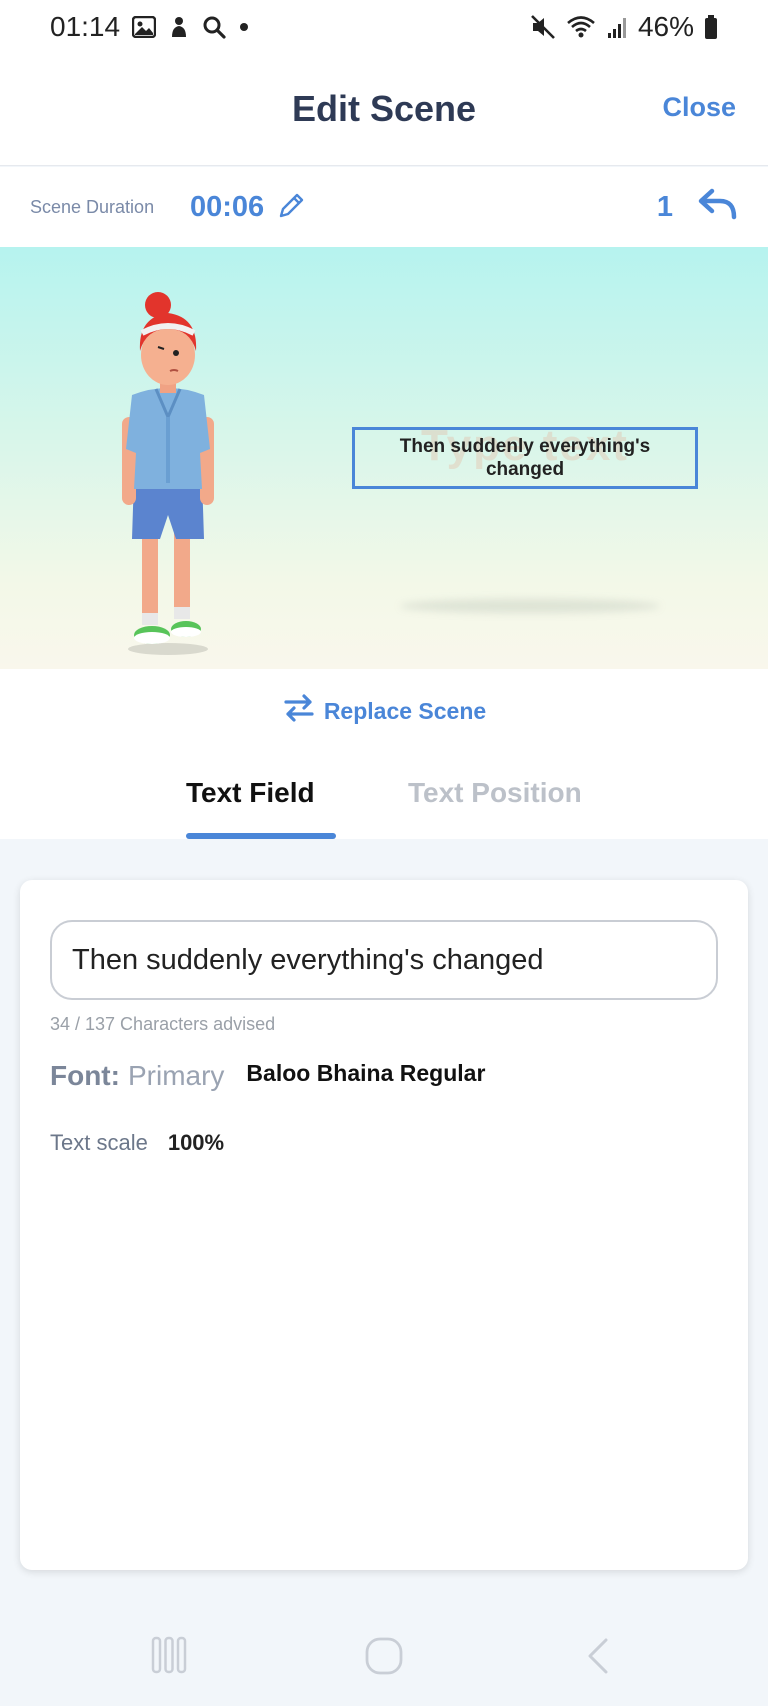  Describe the element at coordinates (405, 710) in the screenshot. I see `replace-scene-label: Replace Scene` at that location.